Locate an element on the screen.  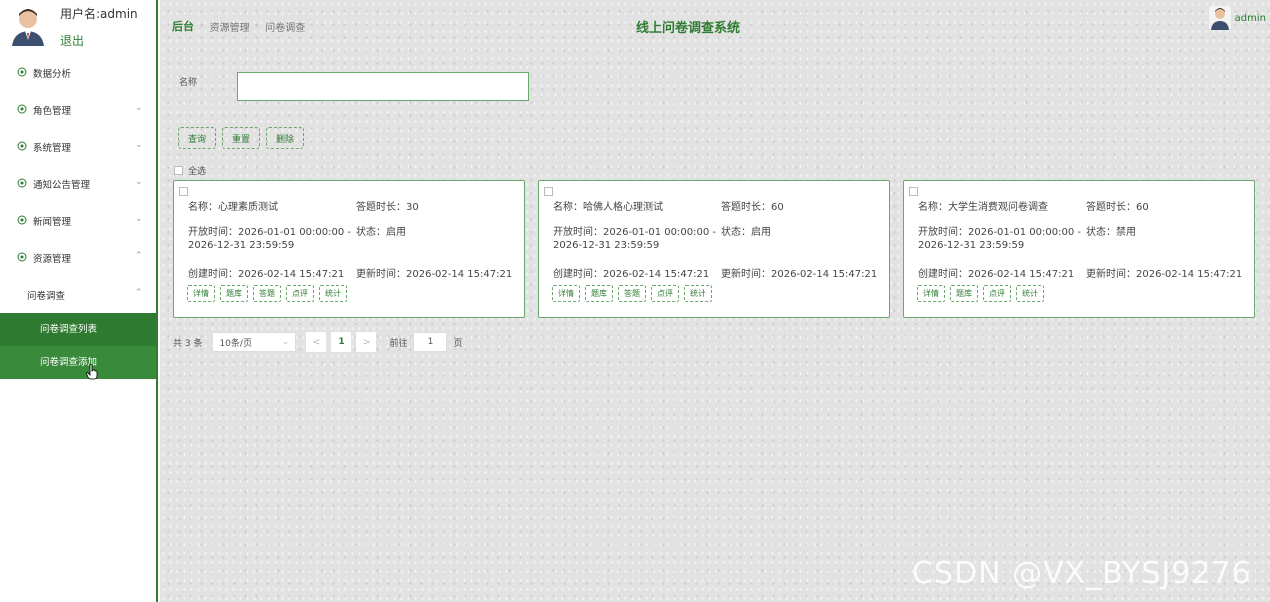
hand-cursor-icon is located at coordinates (92, 372).